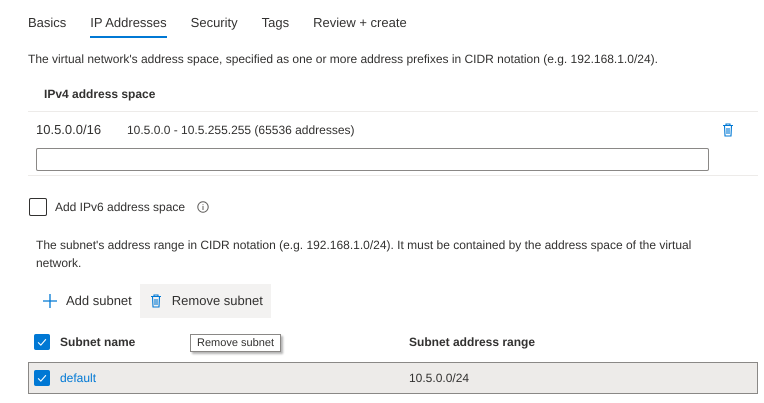 This screenshot has width=764, height=403. I want to click on column-header: Subnet name, so click(98, 342).